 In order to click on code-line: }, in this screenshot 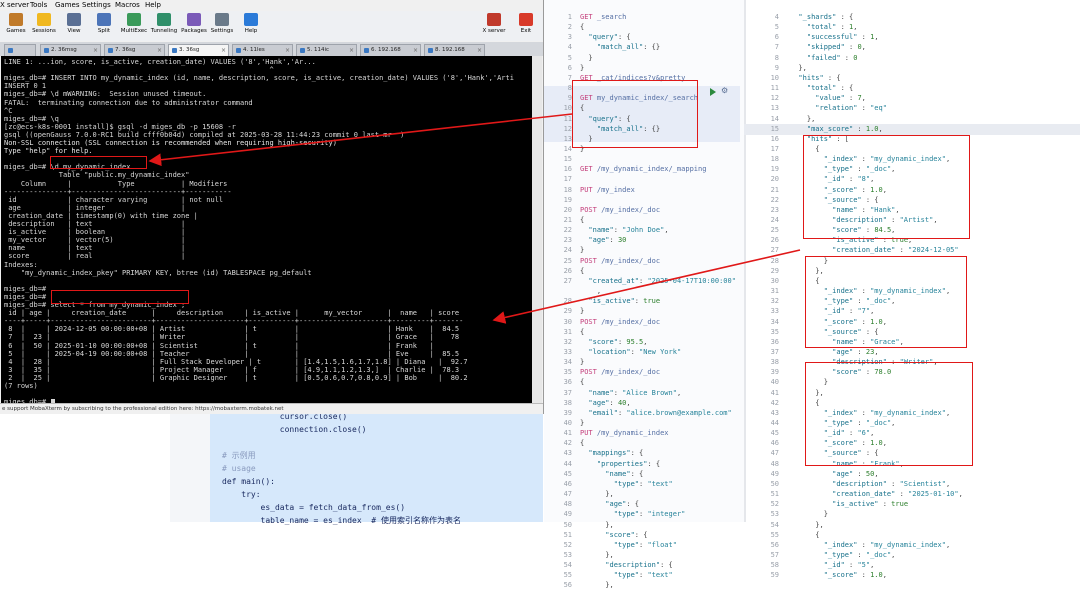, I will do `click(597, 585)`.